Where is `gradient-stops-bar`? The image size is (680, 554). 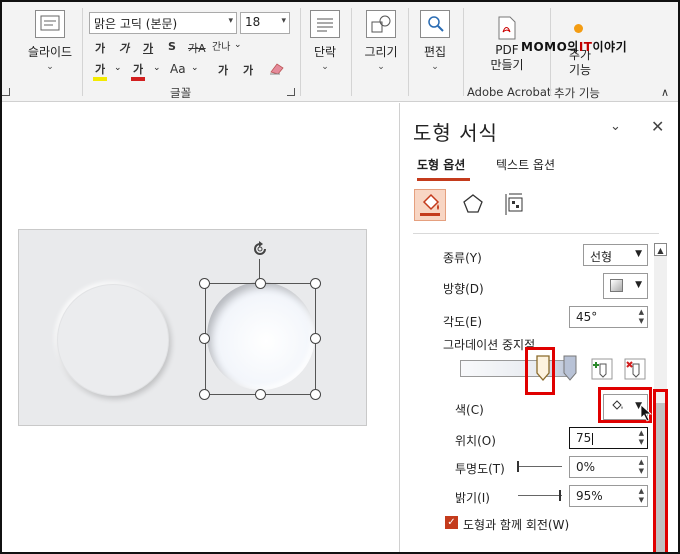
gradient-stops-bar is located at coordinates (516, 368).